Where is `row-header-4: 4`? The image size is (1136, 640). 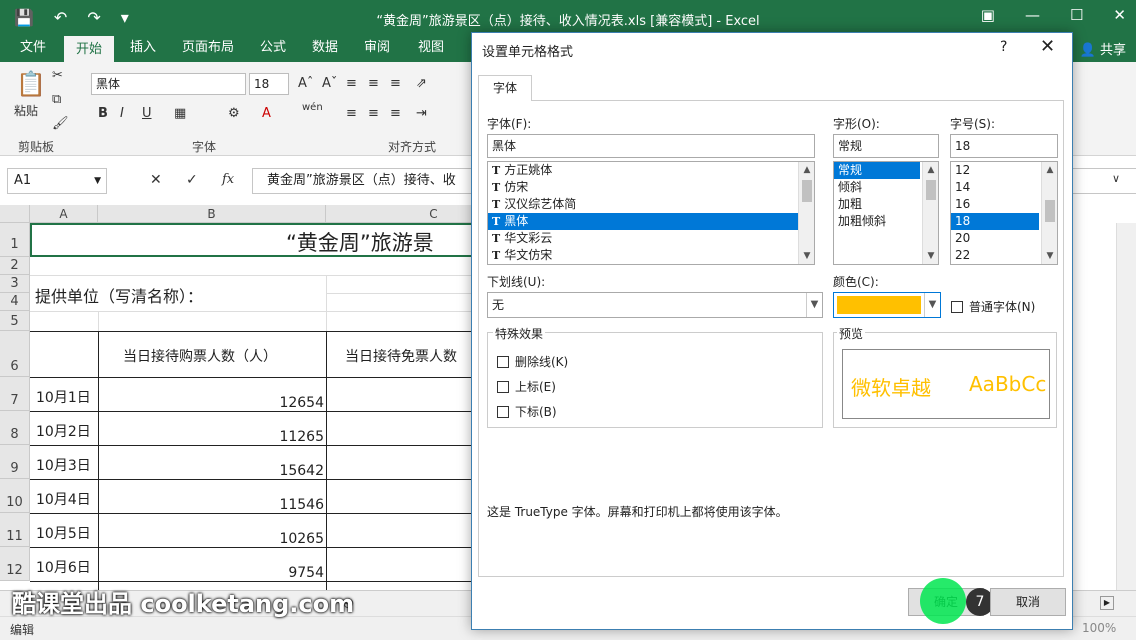 row-header-4: 4 is located at coordinates (15, 302).